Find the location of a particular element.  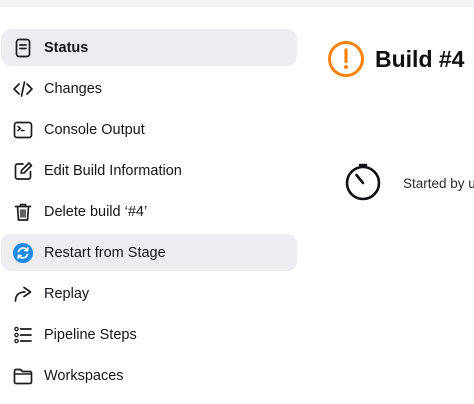

edit-icon is located at coordinates (23, 171).